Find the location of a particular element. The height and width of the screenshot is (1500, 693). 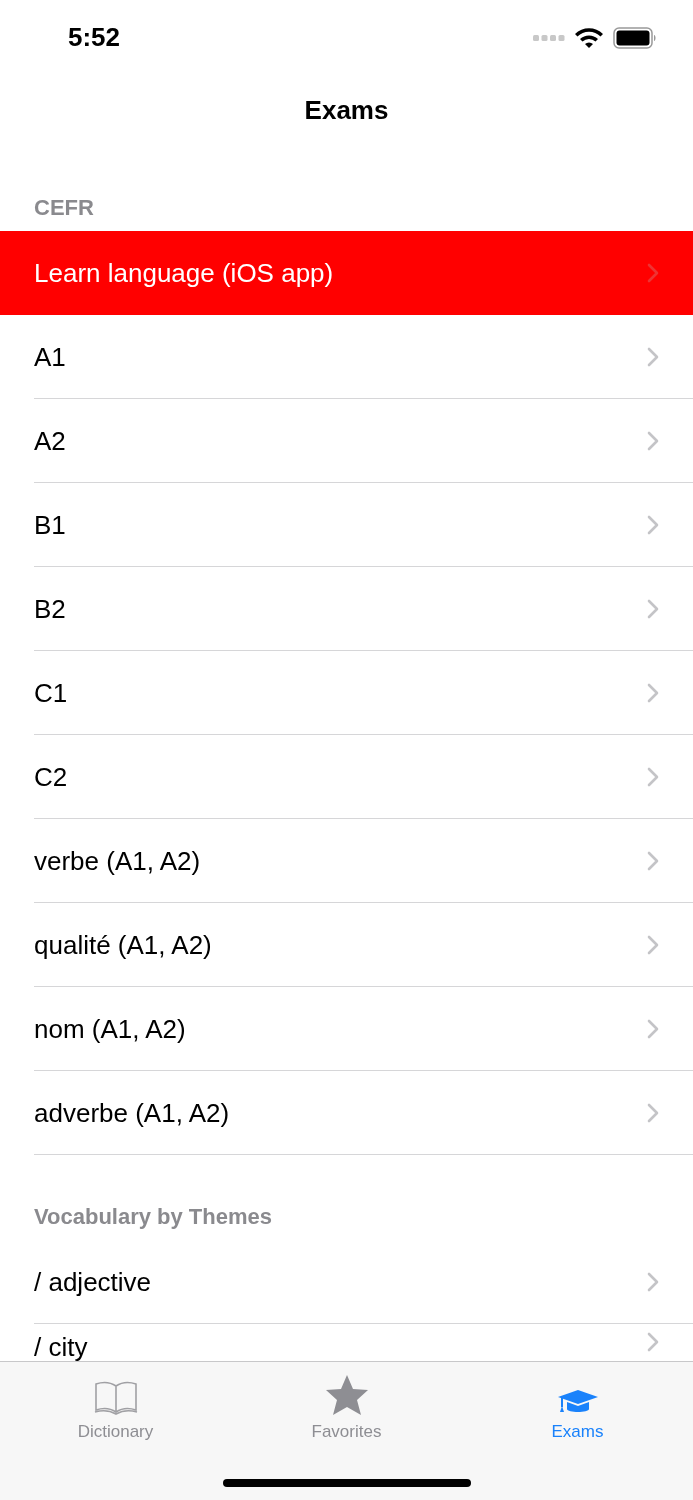

screen-title: Exams is located at coordinates (346, 110).